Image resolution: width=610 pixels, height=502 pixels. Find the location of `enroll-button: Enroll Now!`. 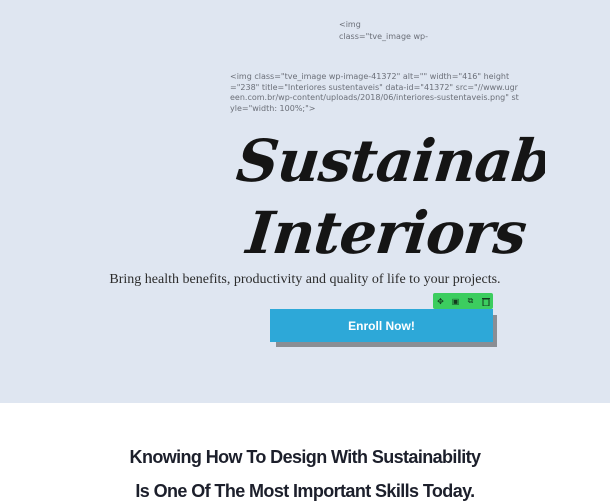

enroll-button: Enroll Now! is located at coordinates (381, 325).